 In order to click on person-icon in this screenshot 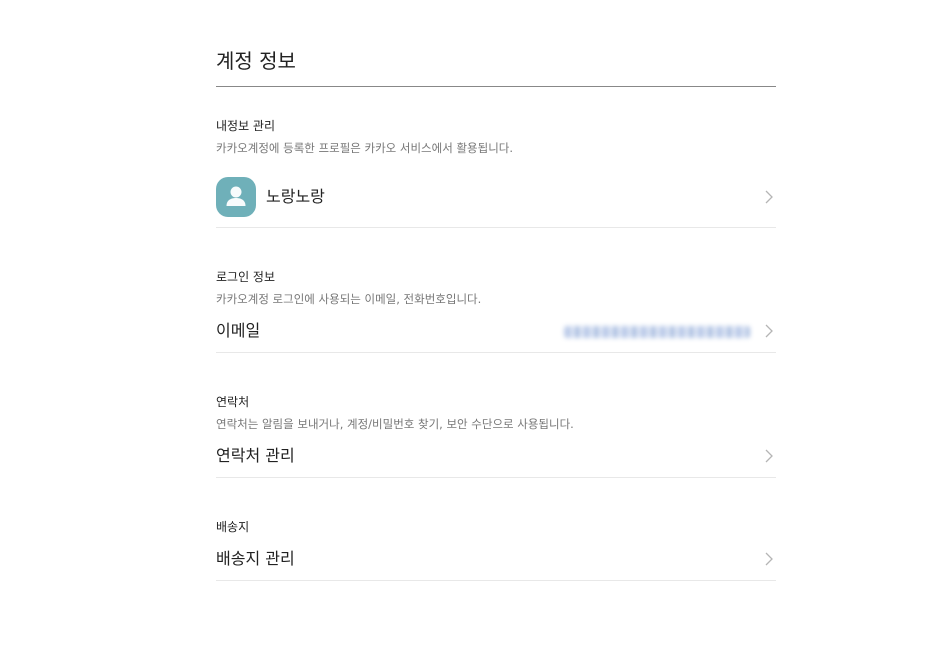, I will do `click(236, 196)`.